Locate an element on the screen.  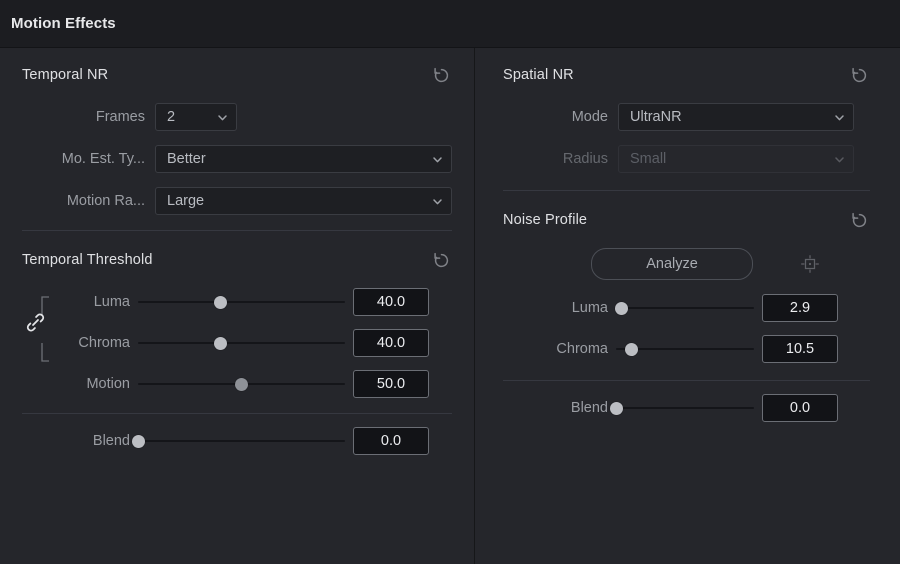
section-temporal-nr-header: Temporal NR is located at coordinates (237, 75).